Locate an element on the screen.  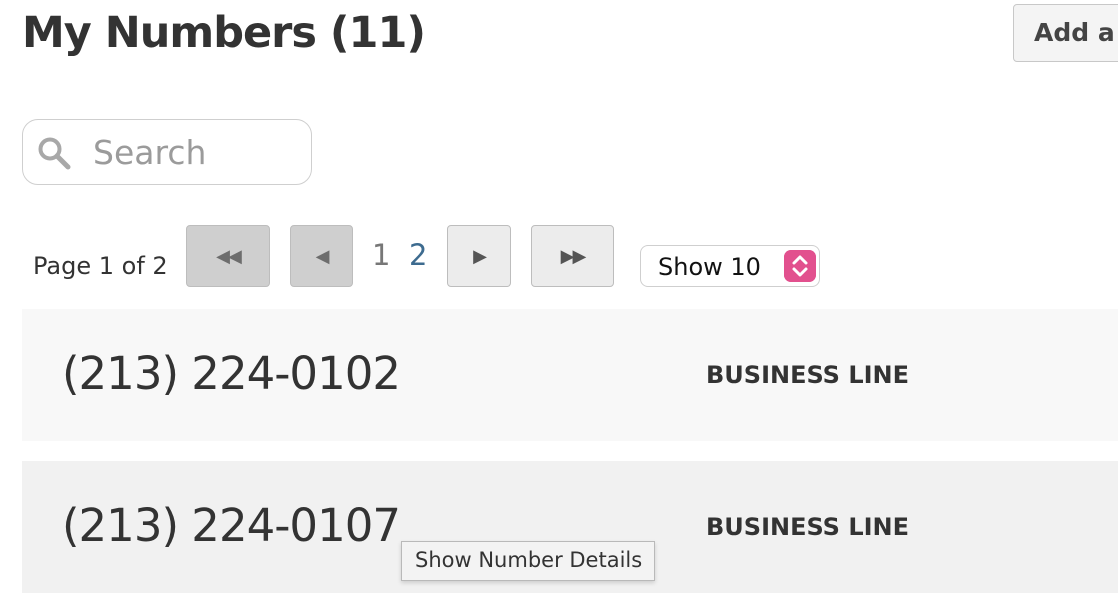
search-icon is located at coordinates (54, 153).